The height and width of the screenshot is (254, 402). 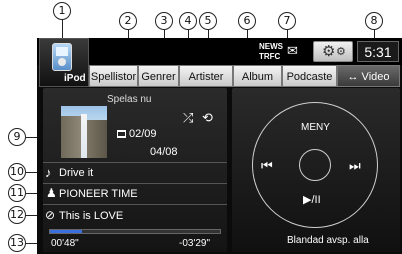 What do you see at coordinates (312, 199) in the screenshot?
I see `play-pause-button: ▶/II` at bounding box center [312, 199].